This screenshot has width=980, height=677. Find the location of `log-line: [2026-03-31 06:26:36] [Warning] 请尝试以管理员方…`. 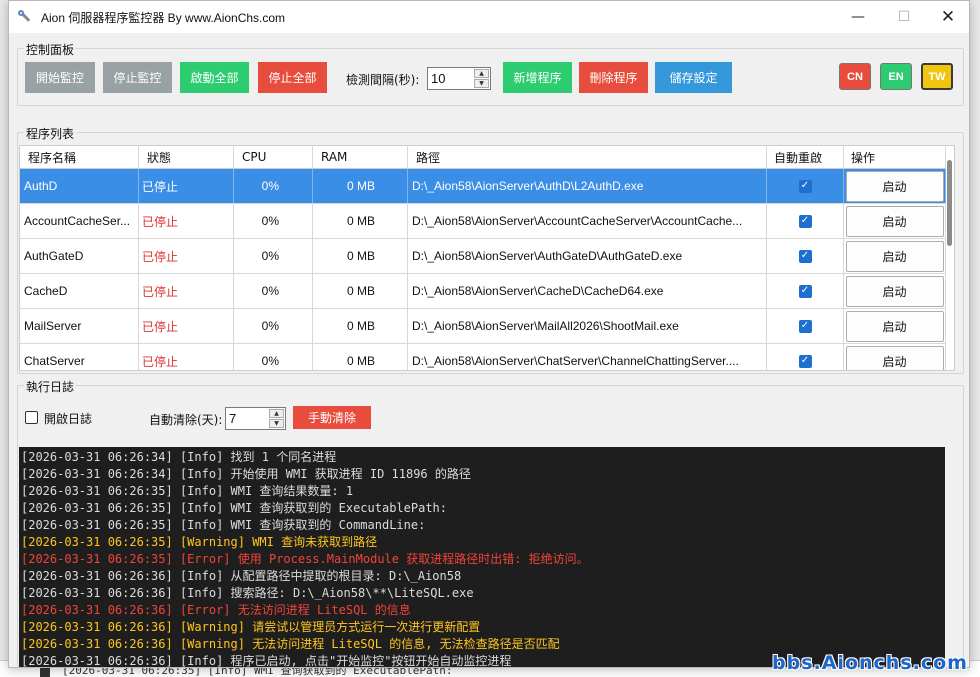

log-line: [2026-03-31 06:26:36] [Warning] 请尝试以管理员方… is located at coordinates (251, 627).